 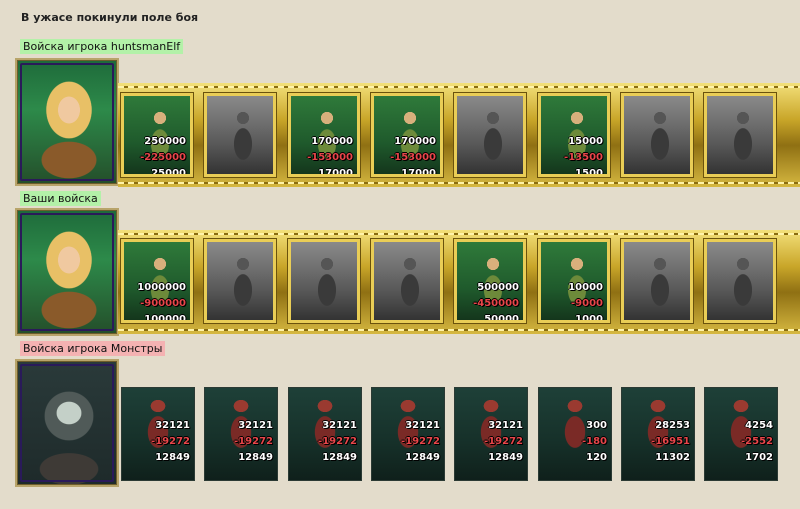 I want to click on unit-loss-count: -450000, so click(x=496, y=303).